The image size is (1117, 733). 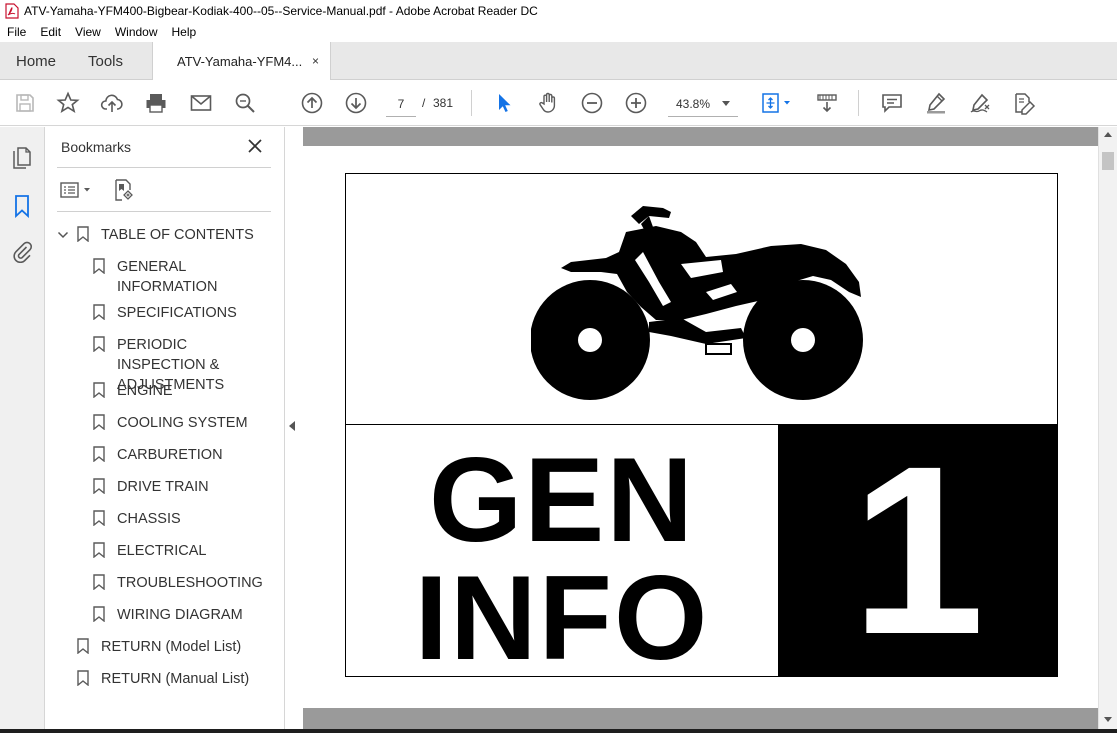 I want to click on collapse-panel-handle, so click(x=292, y=426).